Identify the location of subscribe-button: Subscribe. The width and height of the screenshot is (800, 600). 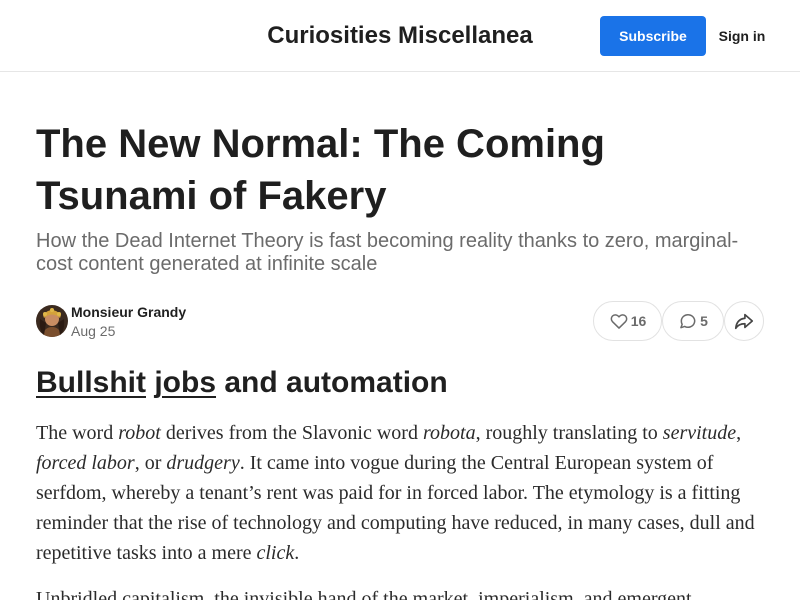
(653, 36).